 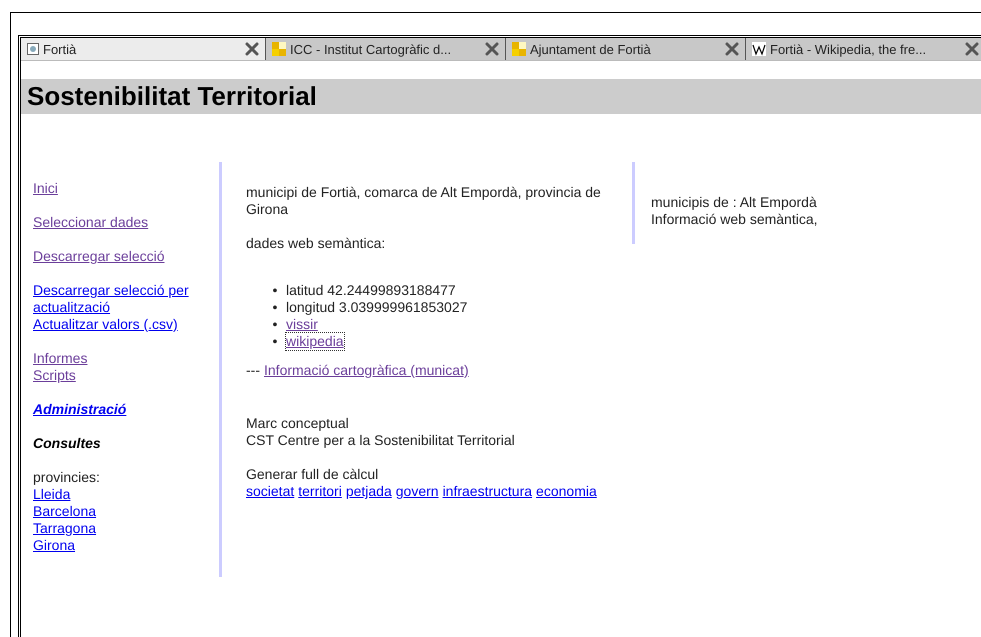 What do you see at coordinates (105, 324) in the screenshot?
I see `sidebar-link: Actualitzar valors (.csv)` at bounding box center [105, 324].